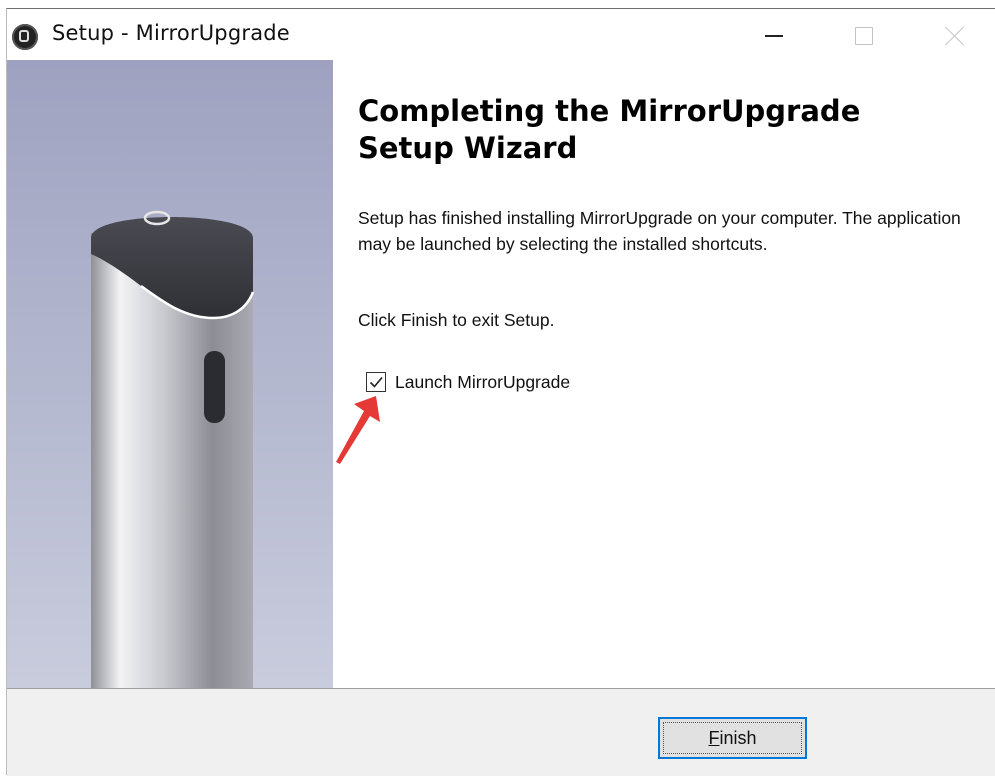 The image size is (995, 776). I want to click on checkmark-icon, so click(376, 382).